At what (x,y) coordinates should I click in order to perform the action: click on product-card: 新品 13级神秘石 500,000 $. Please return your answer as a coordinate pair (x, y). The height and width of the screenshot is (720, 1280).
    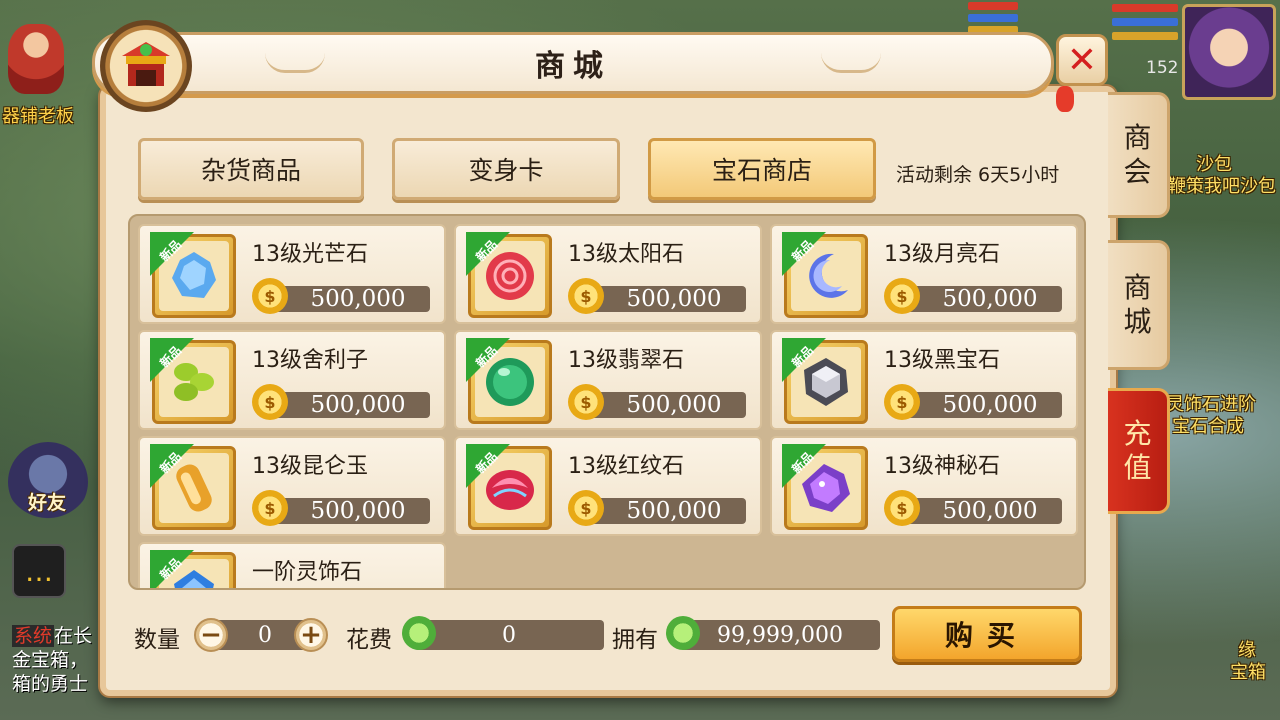
    Looking at the image, I should click on (924, 486).